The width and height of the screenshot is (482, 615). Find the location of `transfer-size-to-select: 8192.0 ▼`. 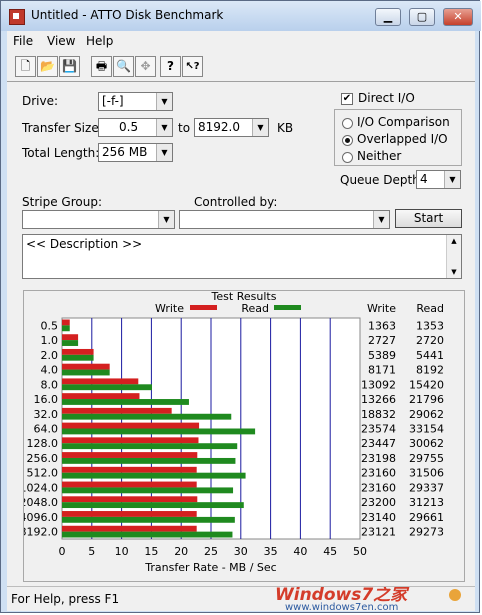

transfer-size-to-select: 8192.0 ▼ is located at coordinates (231, 127).